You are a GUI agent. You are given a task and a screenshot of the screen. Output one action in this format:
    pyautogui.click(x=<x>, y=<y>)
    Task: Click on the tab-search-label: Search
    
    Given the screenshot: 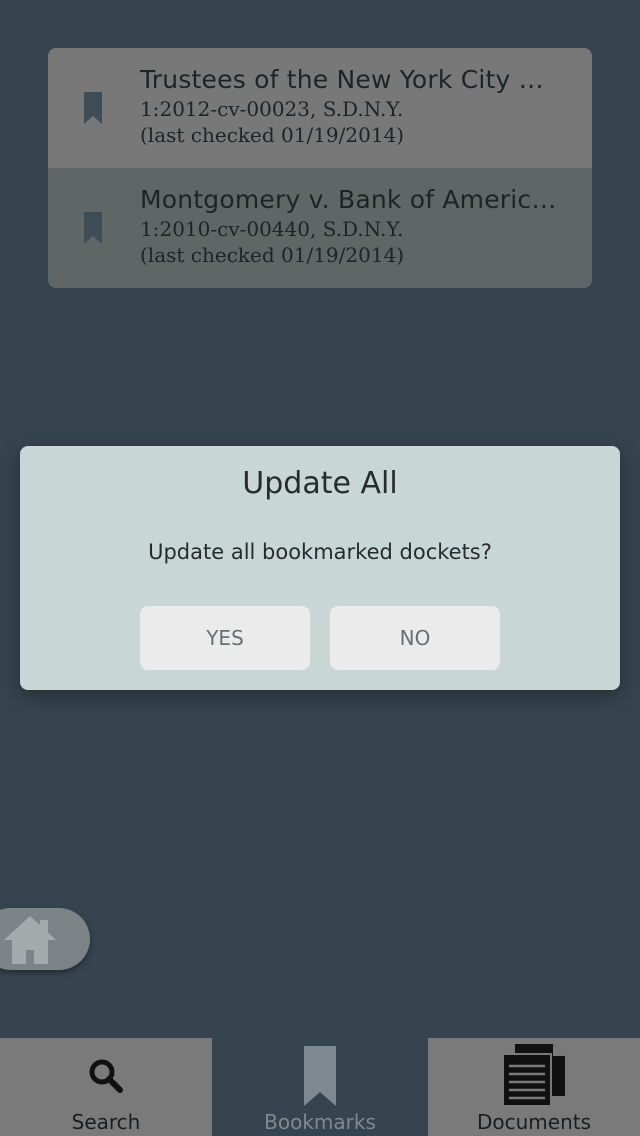 What is the action you would take?
    pyautogui.click(x=106, y=1122)
    